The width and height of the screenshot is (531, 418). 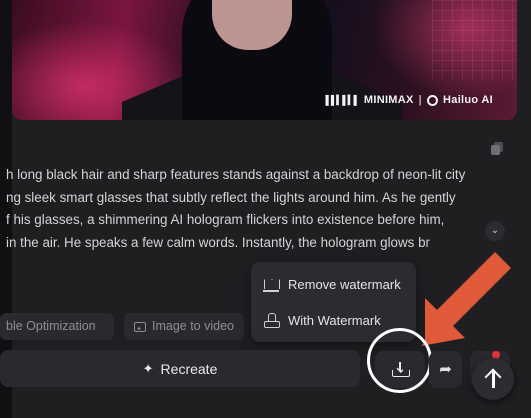 What do you see at coordinates (271, 320) in the screenshot?
I see `stamp-icon` at bounding box center [271, 320].